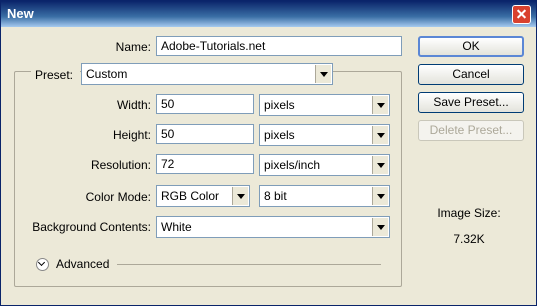 The height and width of the screenshot is (306, 537). What do you see at coordinates (42, 264) in the screenshot?
I see `expand-advanced-icon` at bounding box center [42, 264].